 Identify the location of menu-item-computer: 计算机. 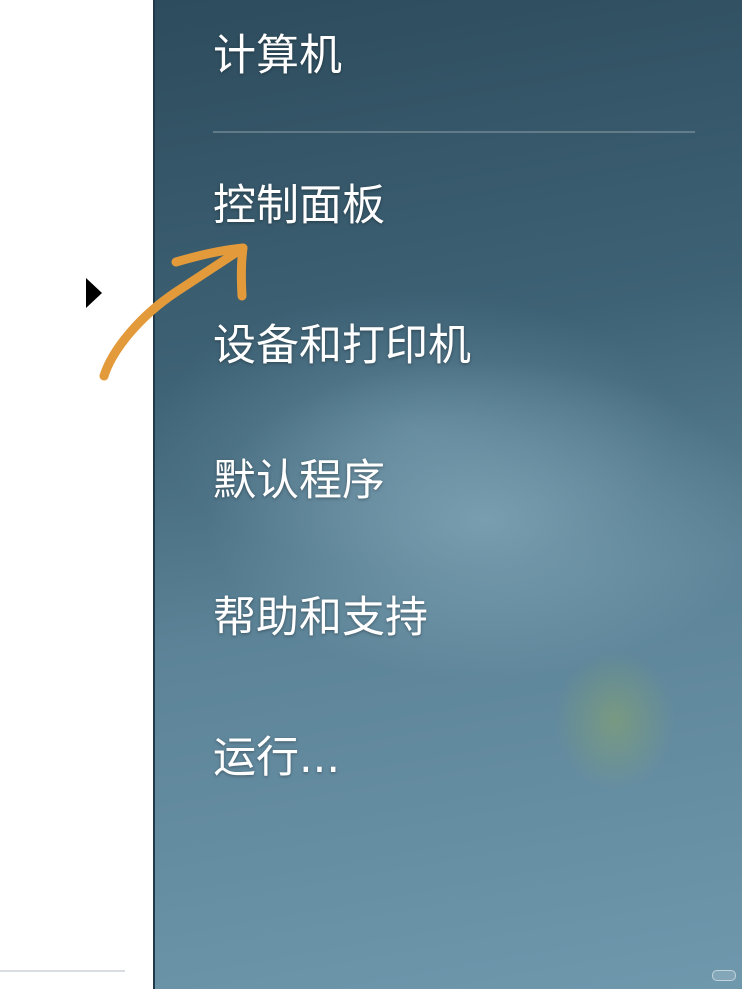
(277, 56).